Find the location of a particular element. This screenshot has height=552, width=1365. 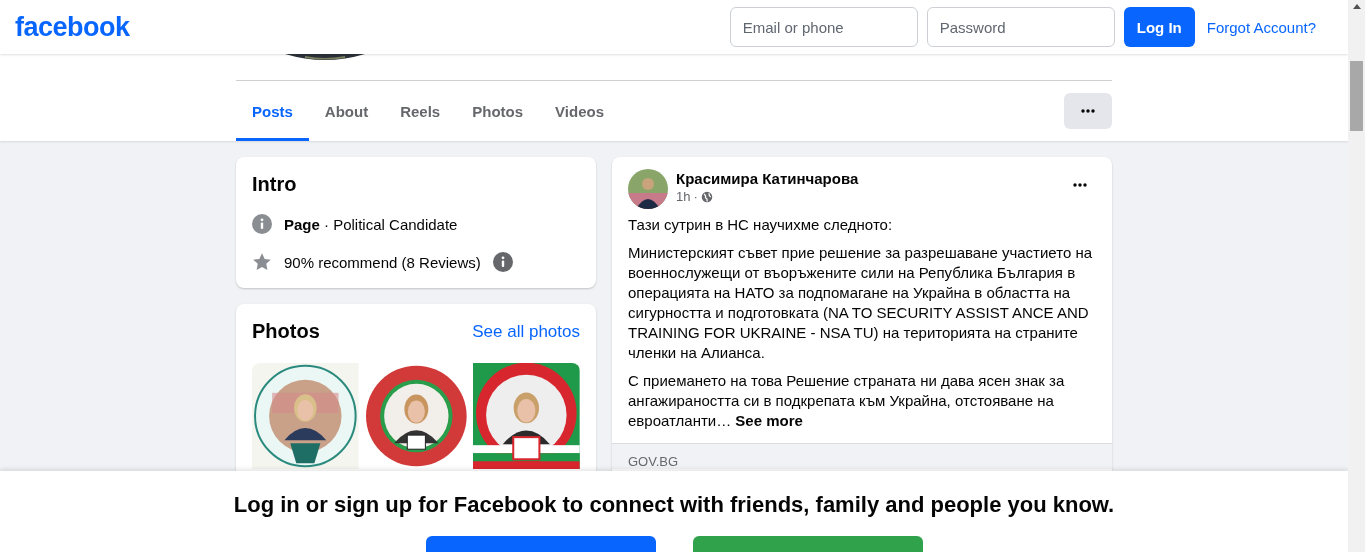

profile-tab: Videos is located at coordinates (579, 111).